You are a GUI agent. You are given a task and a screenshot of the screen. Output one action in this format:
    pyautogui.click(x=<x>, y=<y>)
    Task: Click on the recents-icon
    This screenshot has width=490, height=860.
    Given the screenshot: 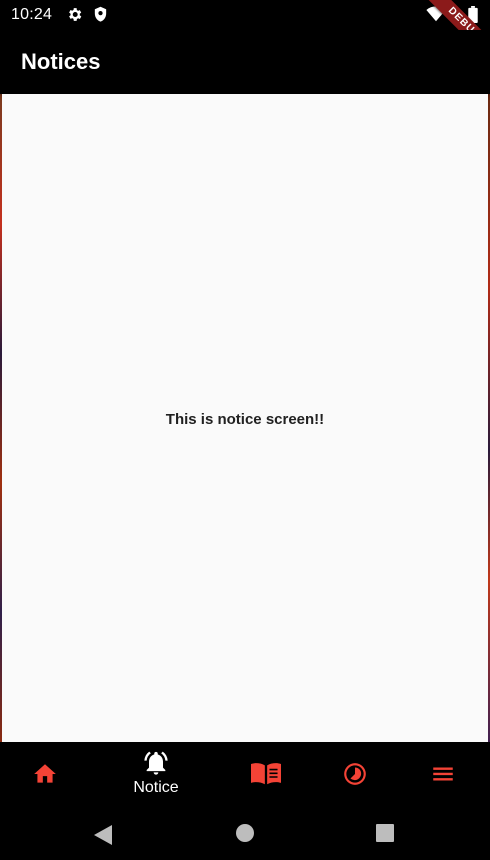 What is the action you would take?
    pyautogui.click(x=385, y=835)
    